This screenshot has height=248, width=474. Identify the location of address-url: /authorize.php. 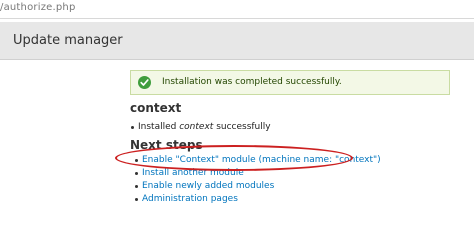
(38, 7).